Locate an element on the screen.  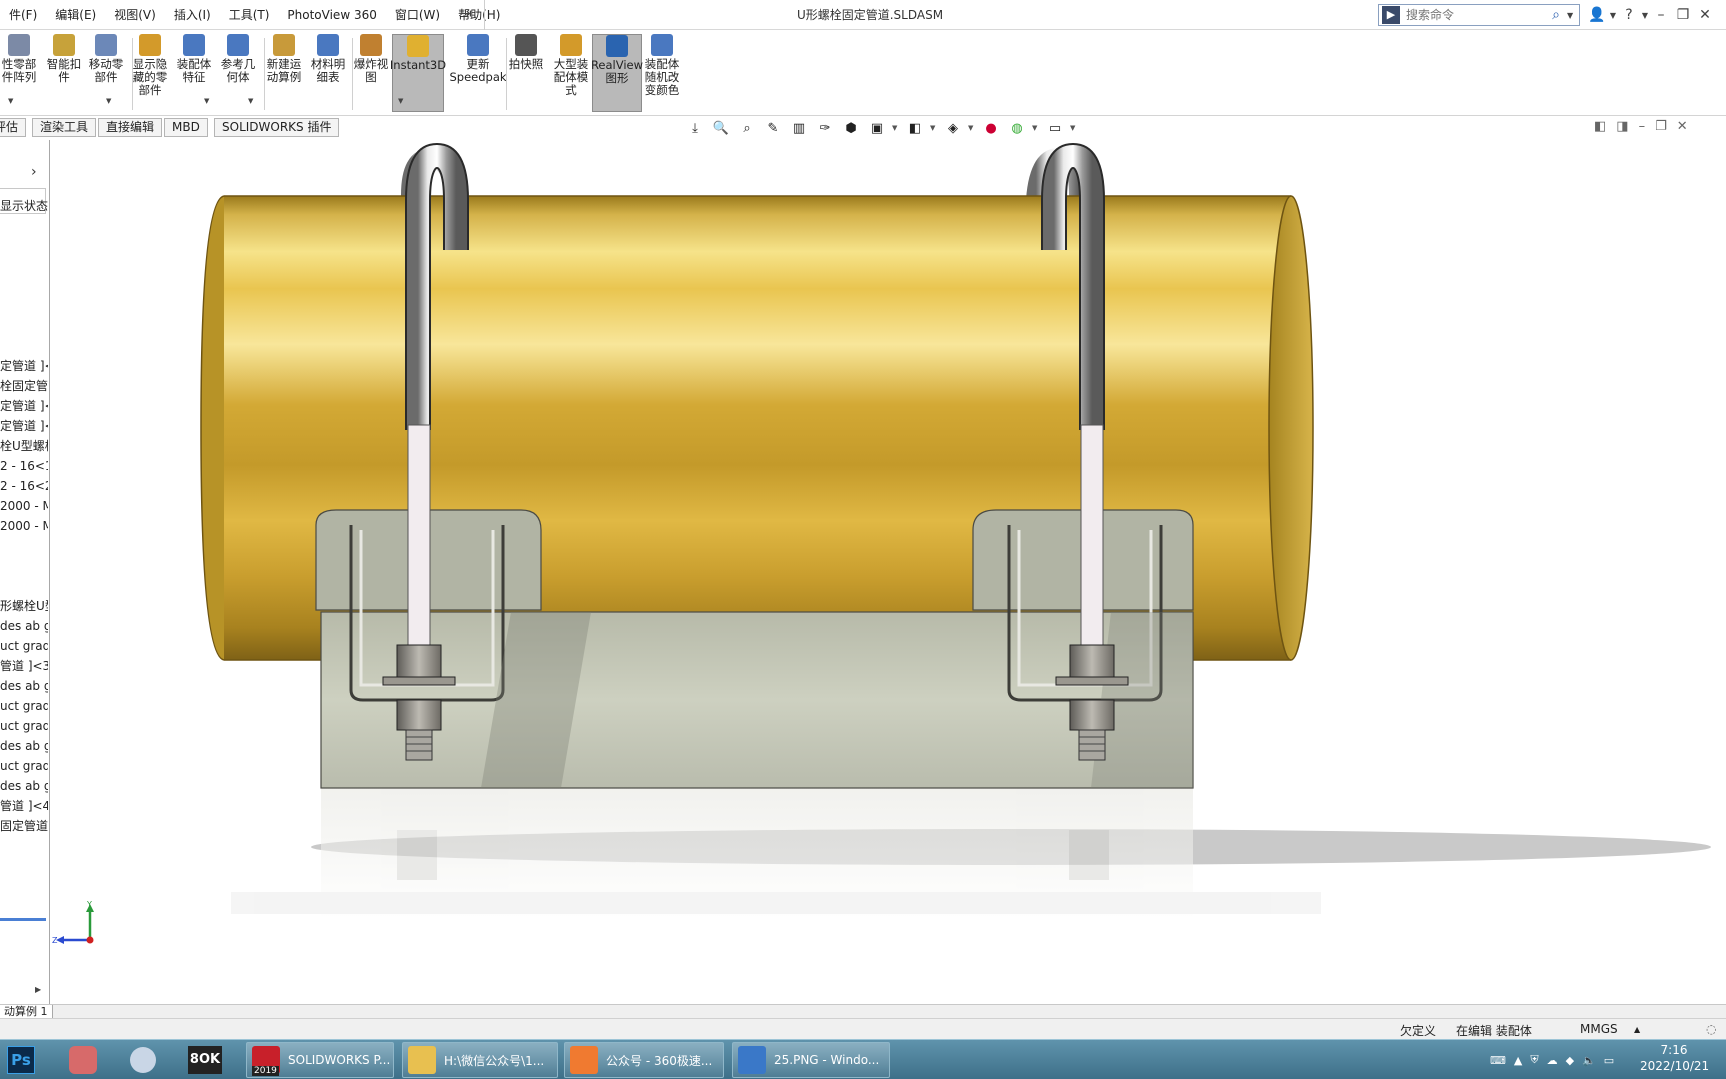
hide-show-items-icon: ▣ is located at coordinates (877, 128).